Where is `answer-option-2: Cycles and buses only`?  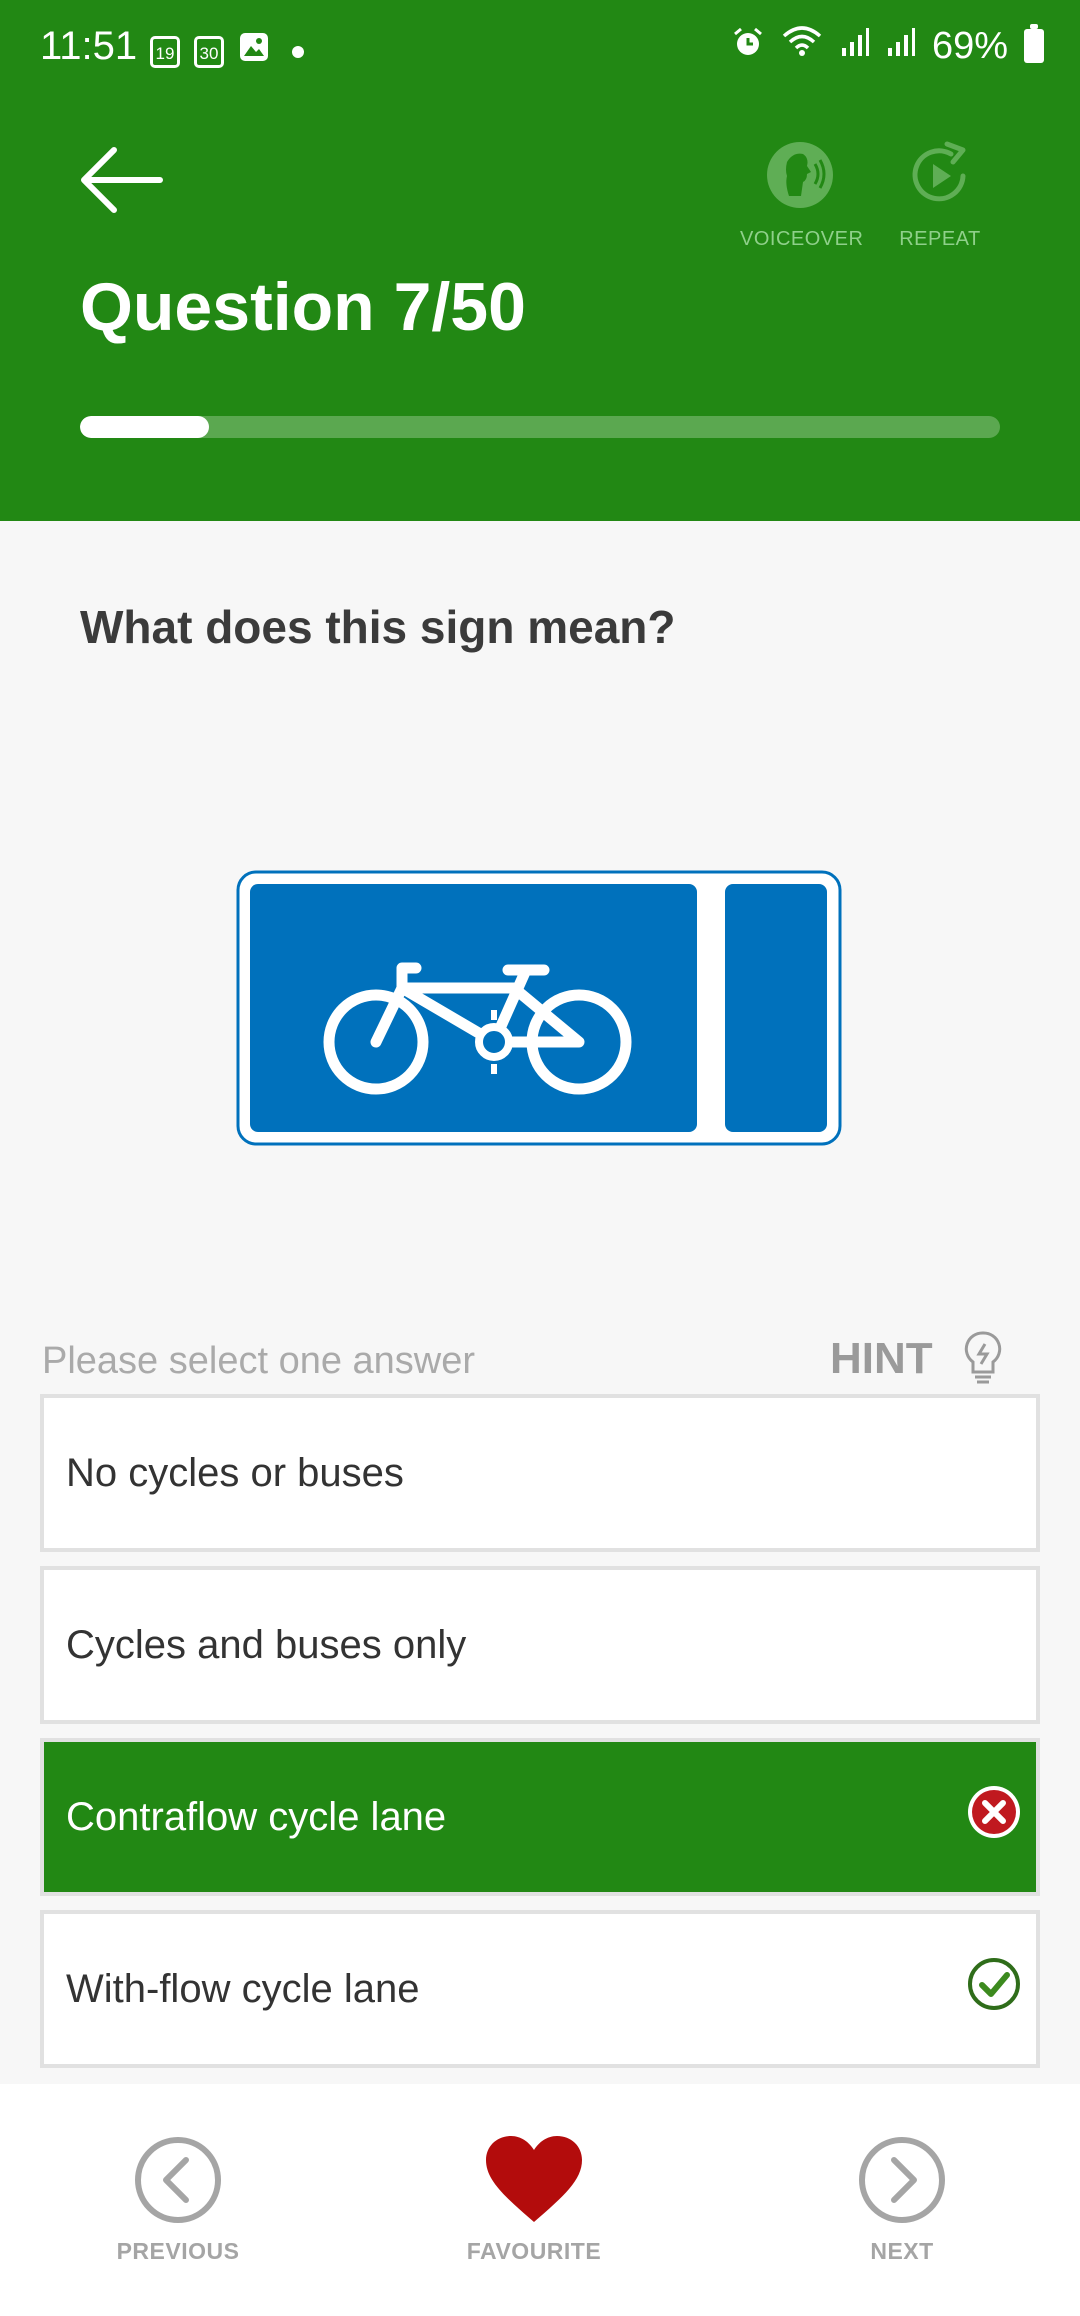
answer-option-2: Cycles and buses only is located at coordinates (540, 1645).